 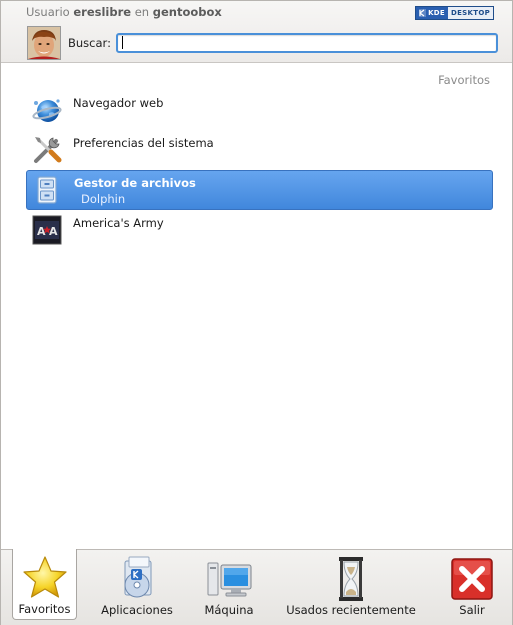 I want to click on tab-label: Máquina, so click(x=229, y=610).